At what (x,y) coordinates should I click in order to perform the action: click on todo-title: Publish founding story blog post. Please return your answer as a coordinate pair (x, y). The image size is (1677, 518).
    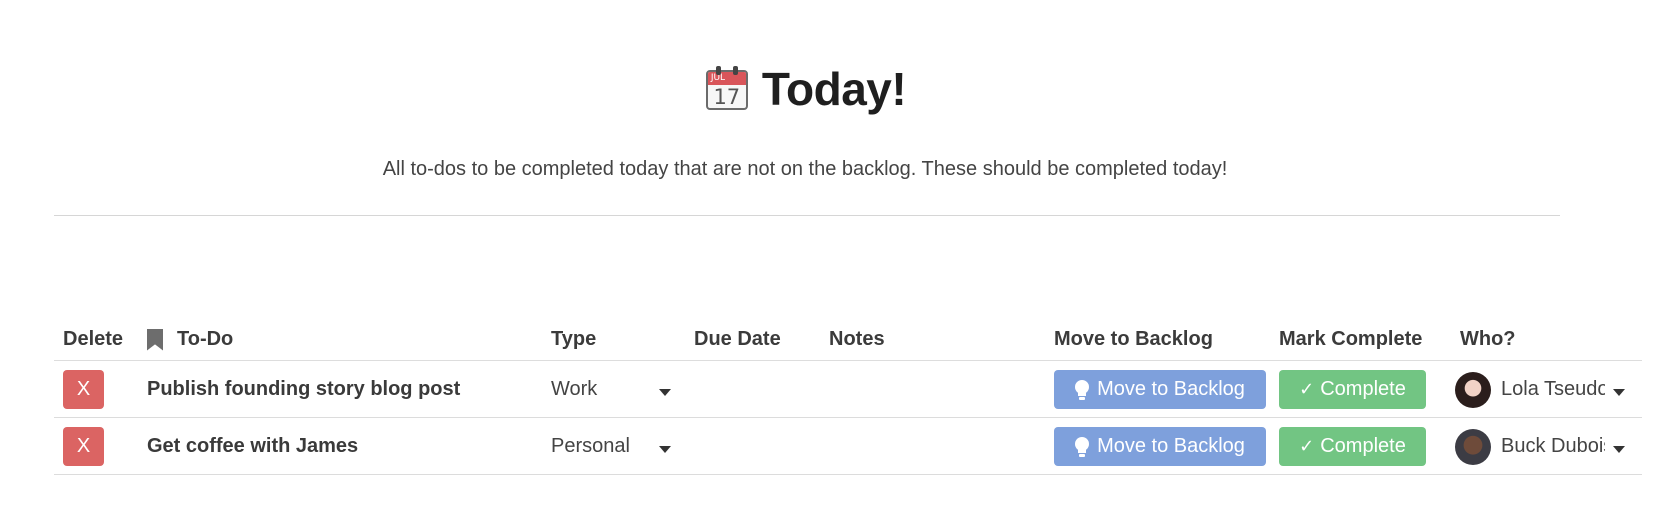
    Looking at the image, I should click on (303, 389).